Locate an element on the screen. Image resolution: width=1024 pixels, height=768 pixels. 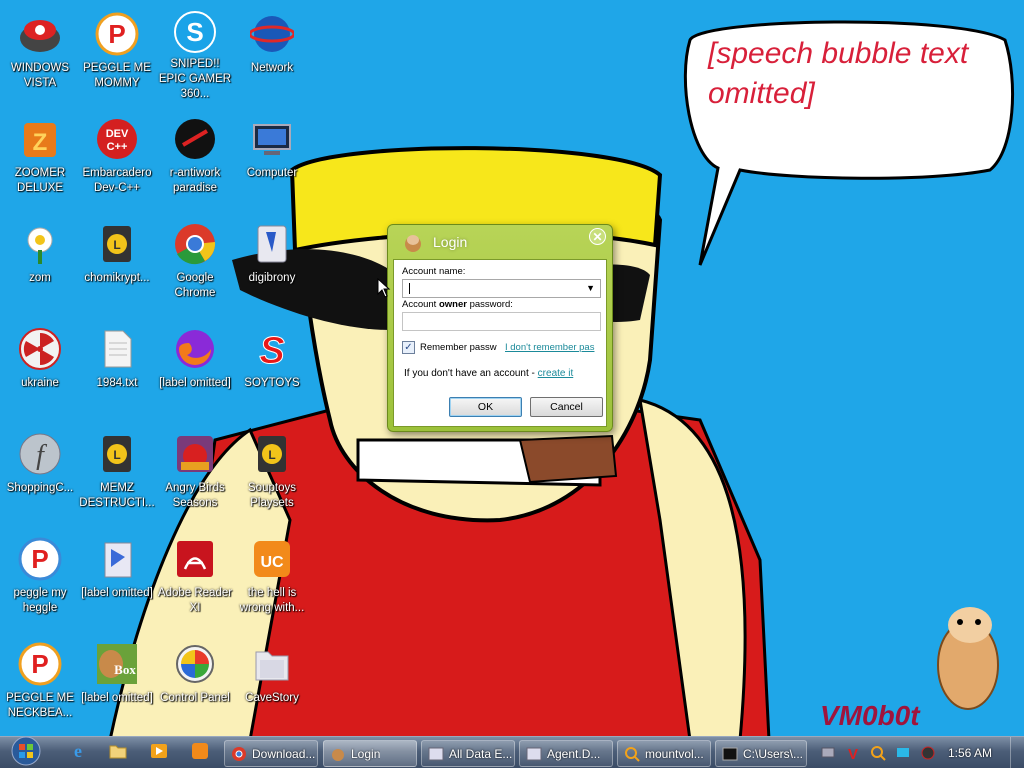
quicklaunch-media-player is located at coordinates (159, 753).